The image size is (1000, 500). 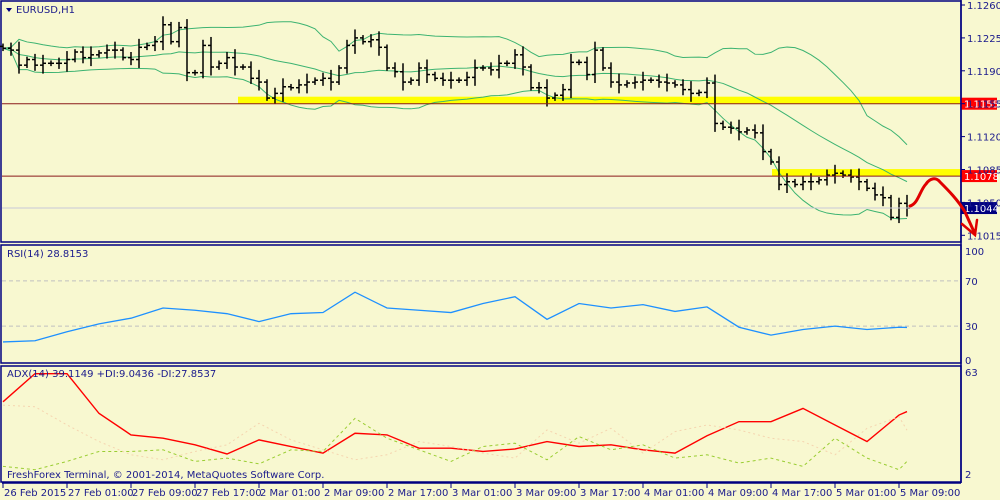 I want to click on rsi-tick-label: 30, so click(x=971, y=327).